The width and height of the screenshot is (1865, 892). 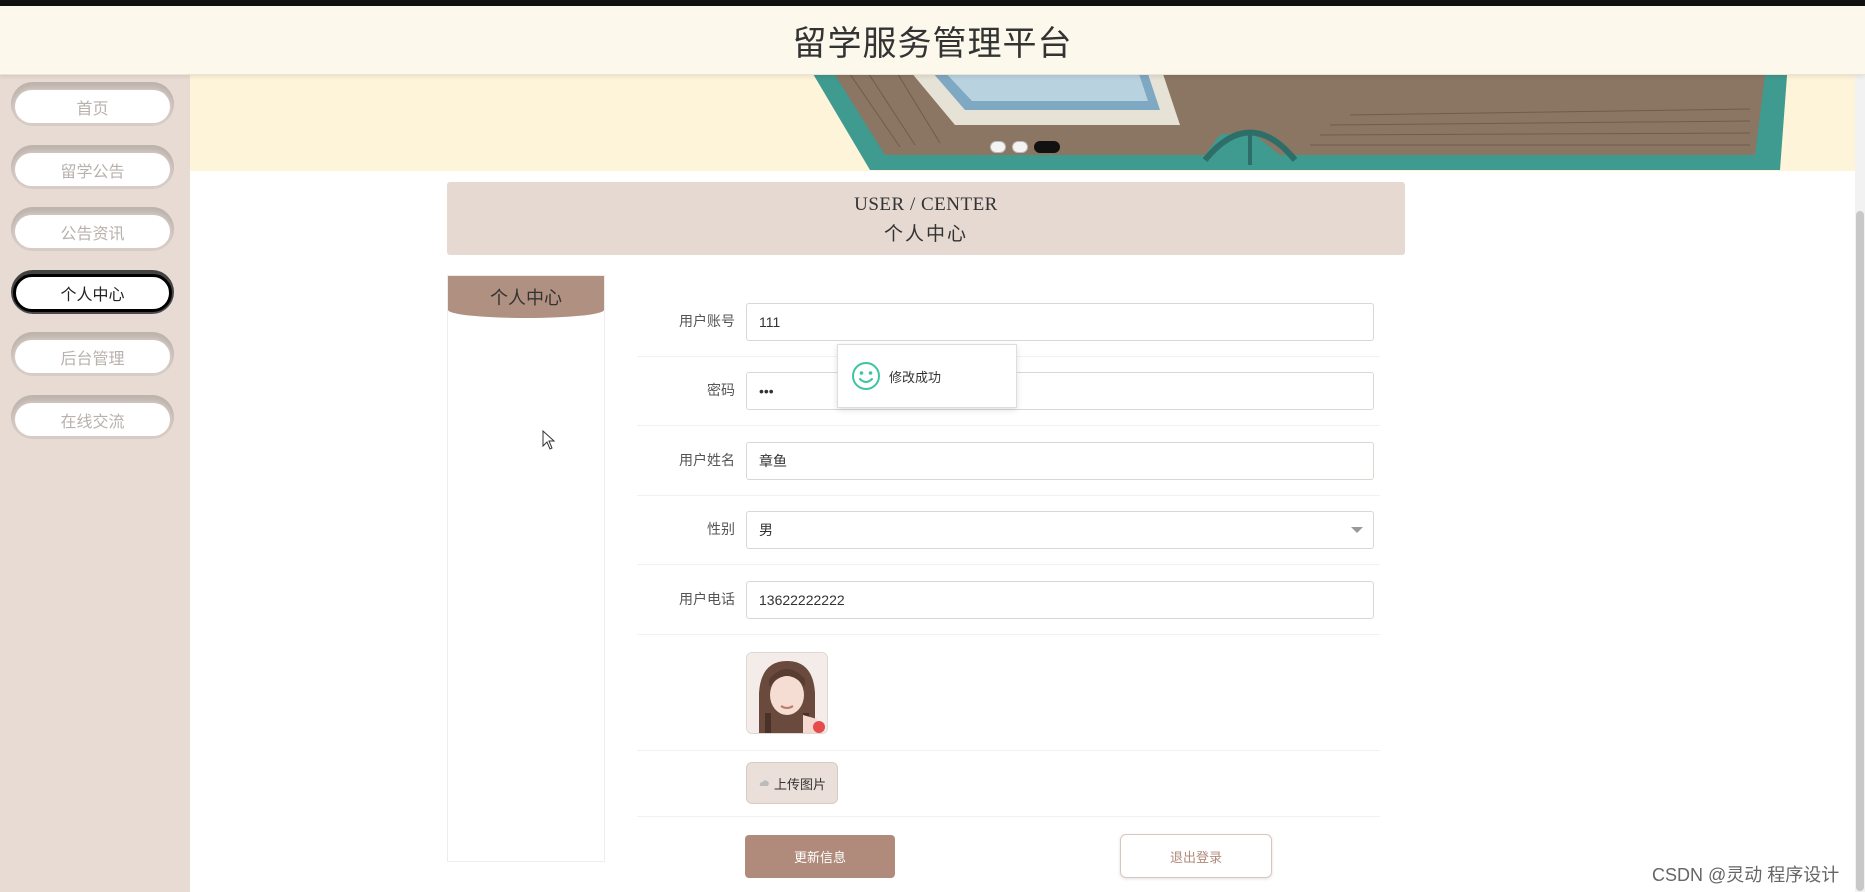 I want to click on sidebar-nav: 首页 留学公告 公告资讯 个人中心 后台管理 在线交流, so click(x=95, y=483).